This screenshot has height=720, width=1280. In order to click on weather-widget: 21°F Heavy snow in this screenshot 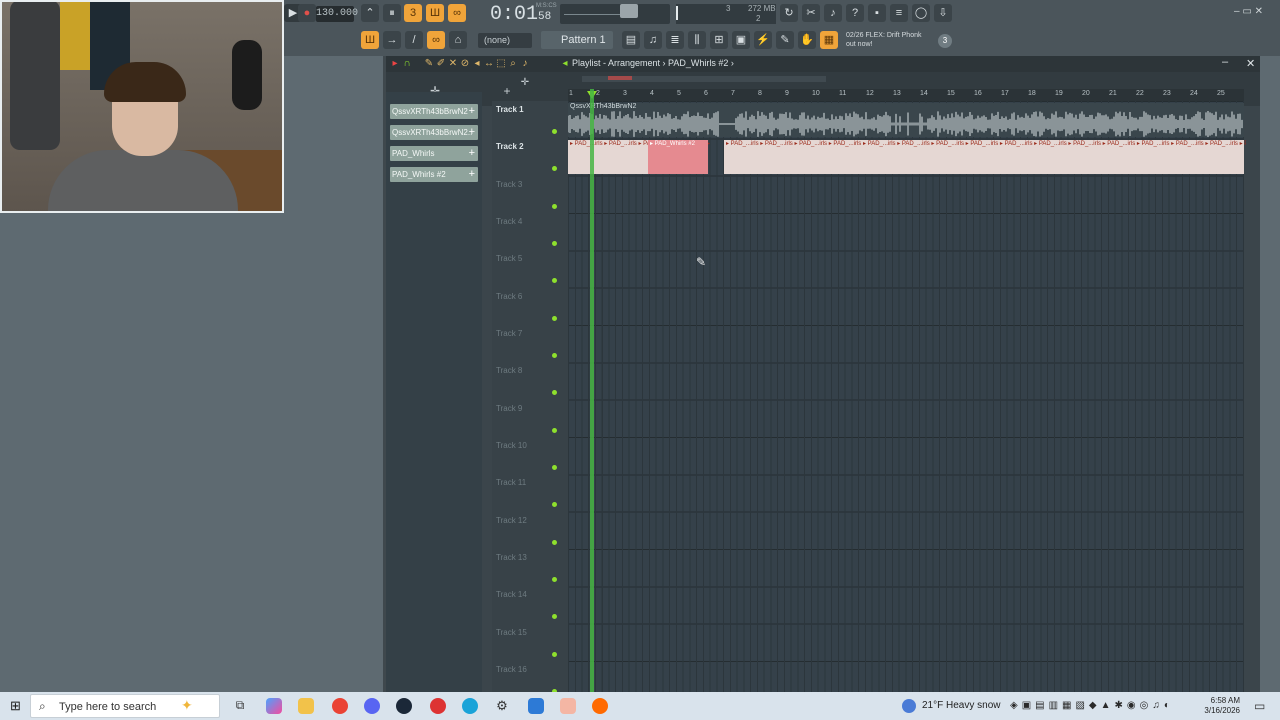, I will do `click(961, 705)`.